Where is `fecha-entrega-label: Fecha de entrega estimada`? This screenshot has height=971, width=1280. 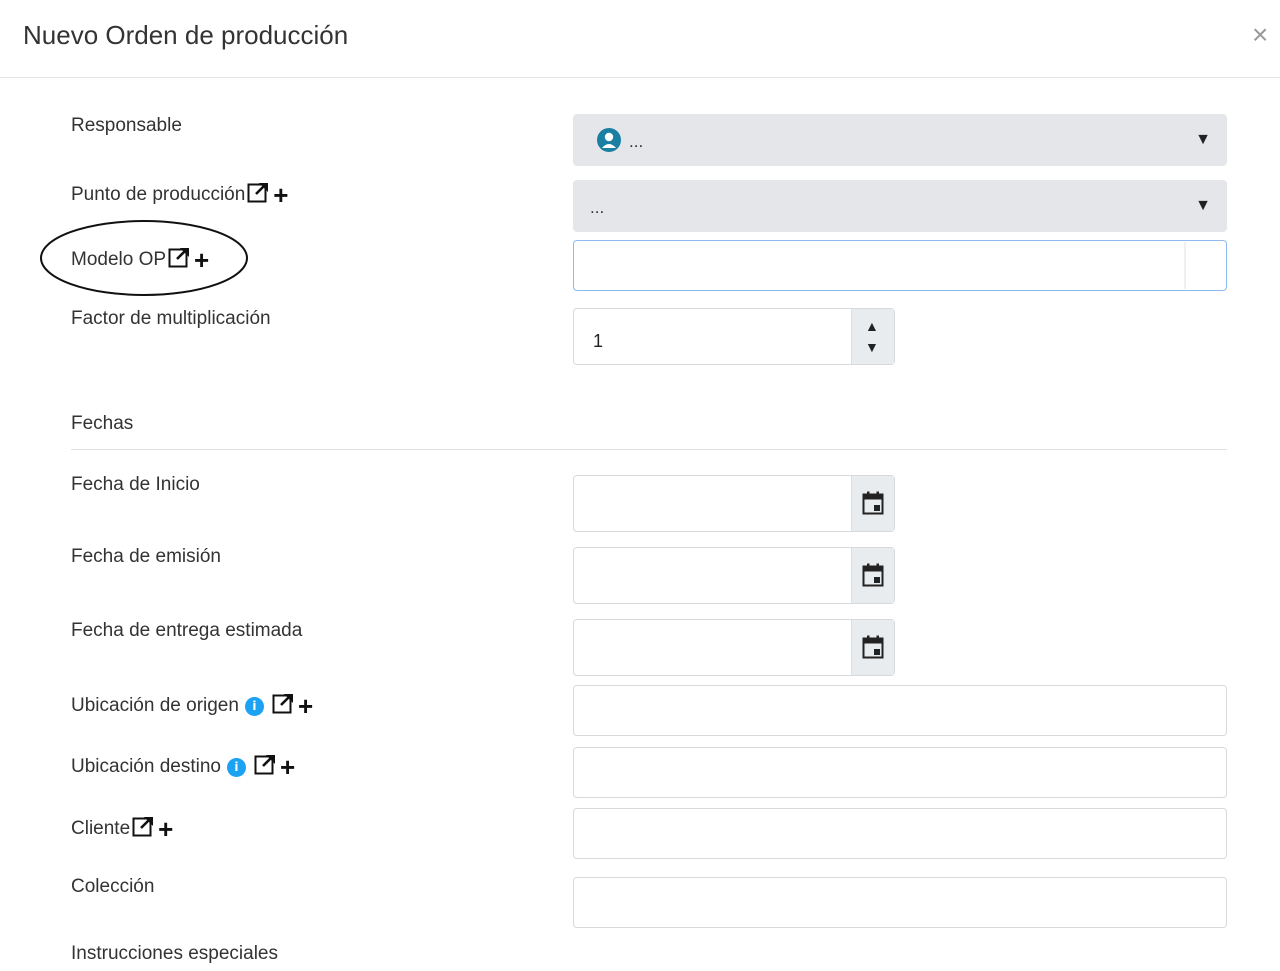 fecha-entrega-label: Fecha de entrega estimada is located at coordinates (186, 631).